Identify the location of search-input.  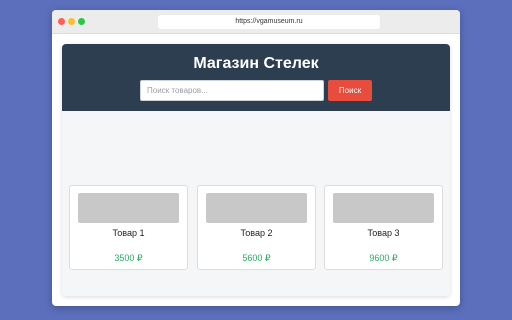
(232, 90).